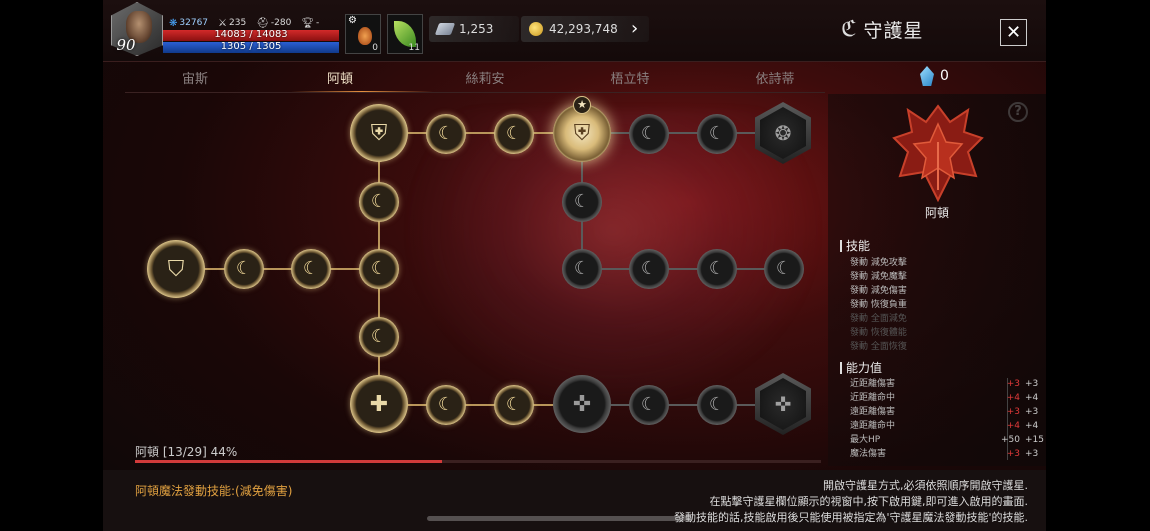  Describe the element at coordinates (289, 461) in the screenshot. I see `progress-fill` at that location.